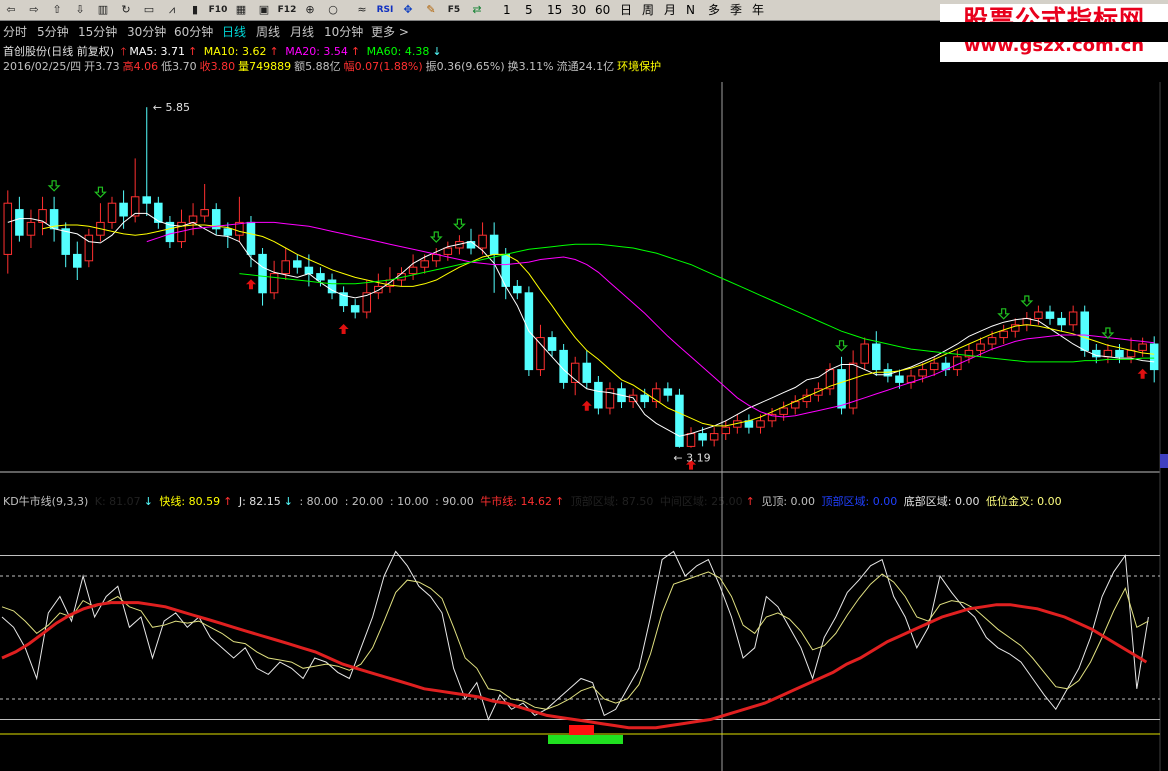 The width and height of the screenshot is (1168, 771). I want to click on ma60-line, so click(697, 303).